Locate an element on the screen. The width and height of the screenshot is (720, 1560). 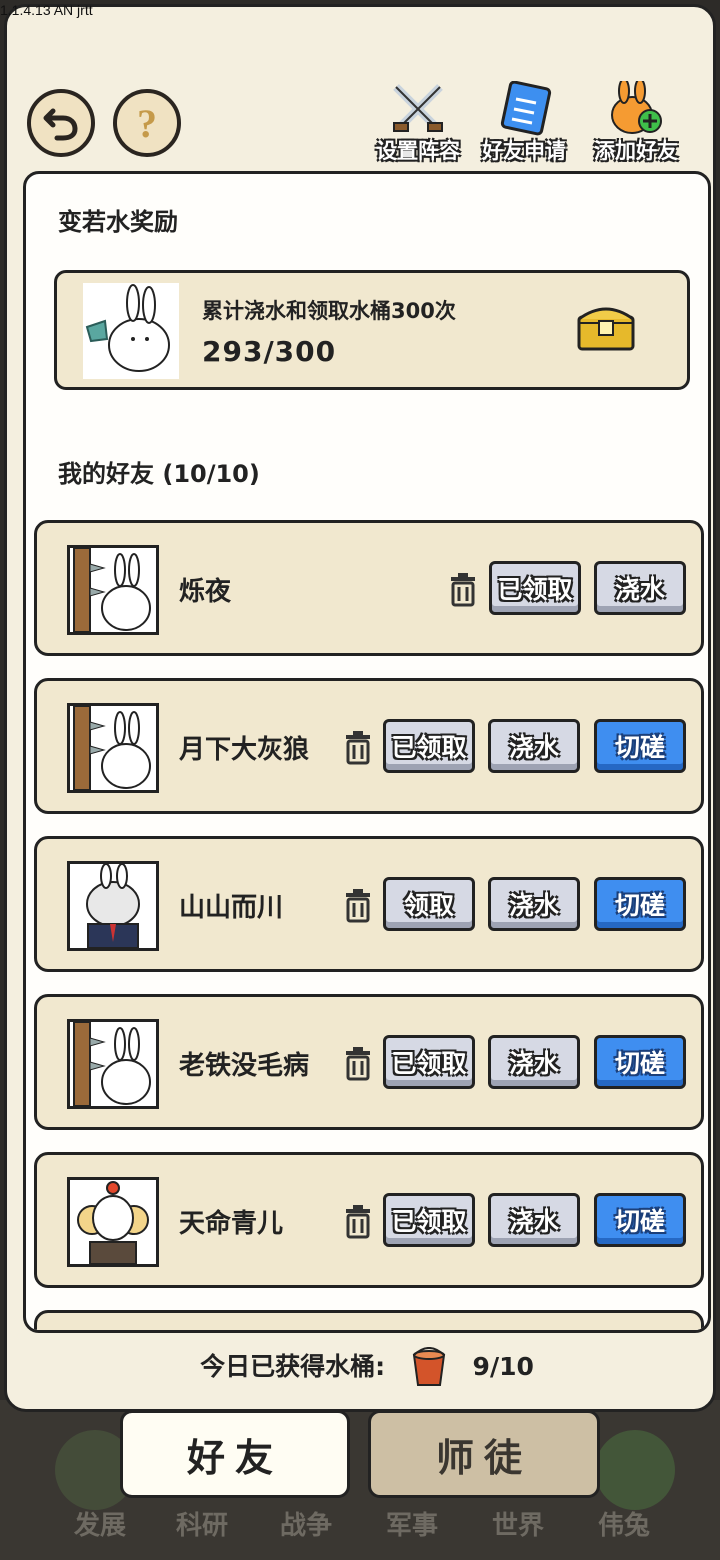
bucket-label: 今日已获得水桶: is located at coordinates (293, 1366).